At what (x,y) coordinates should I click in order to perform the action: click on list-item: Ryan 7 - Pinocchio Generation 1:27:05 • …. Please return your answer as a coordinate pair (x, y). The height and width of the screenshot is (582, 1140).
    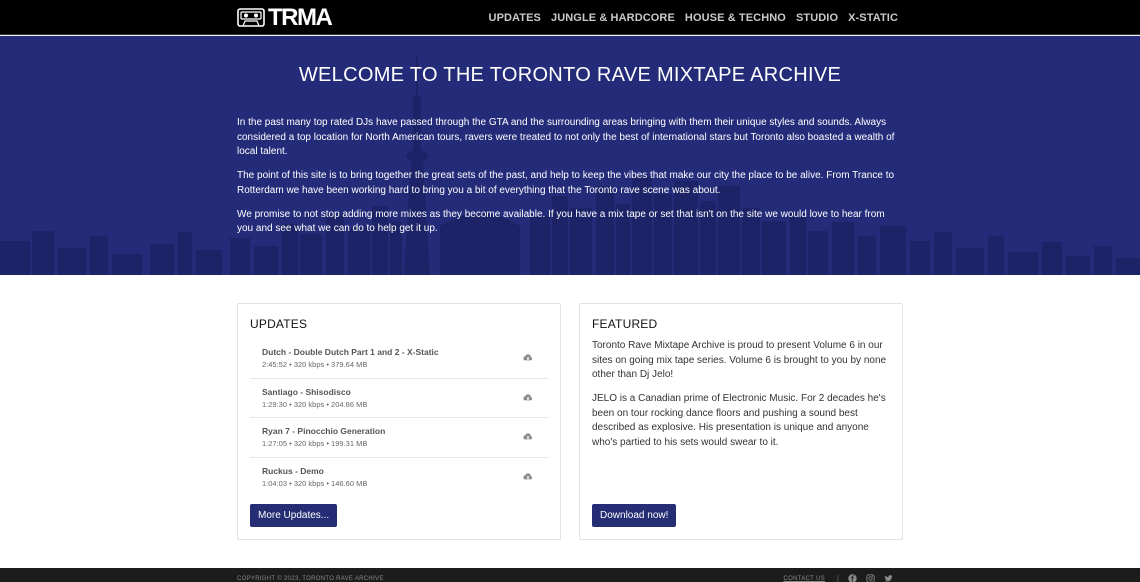
    Looking at the image, I should click on (399, 438).